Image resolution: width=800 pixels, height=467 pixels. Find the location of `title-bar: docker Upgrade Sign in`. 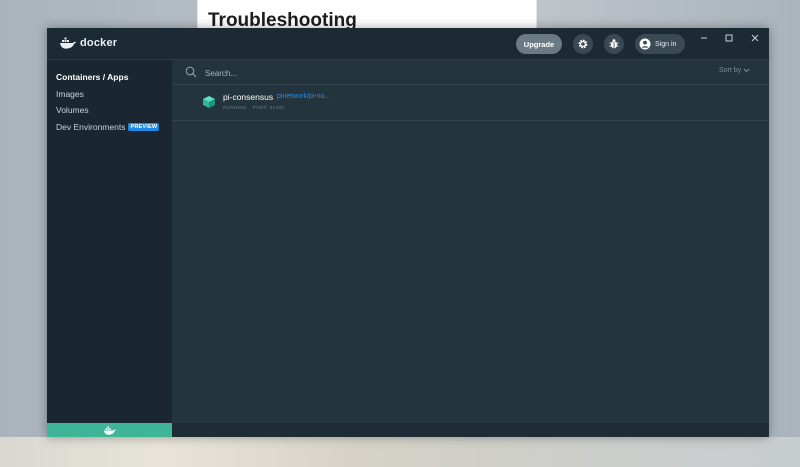

title-bar: docker Upgrade Sign in is located at coordinates (408, 44).